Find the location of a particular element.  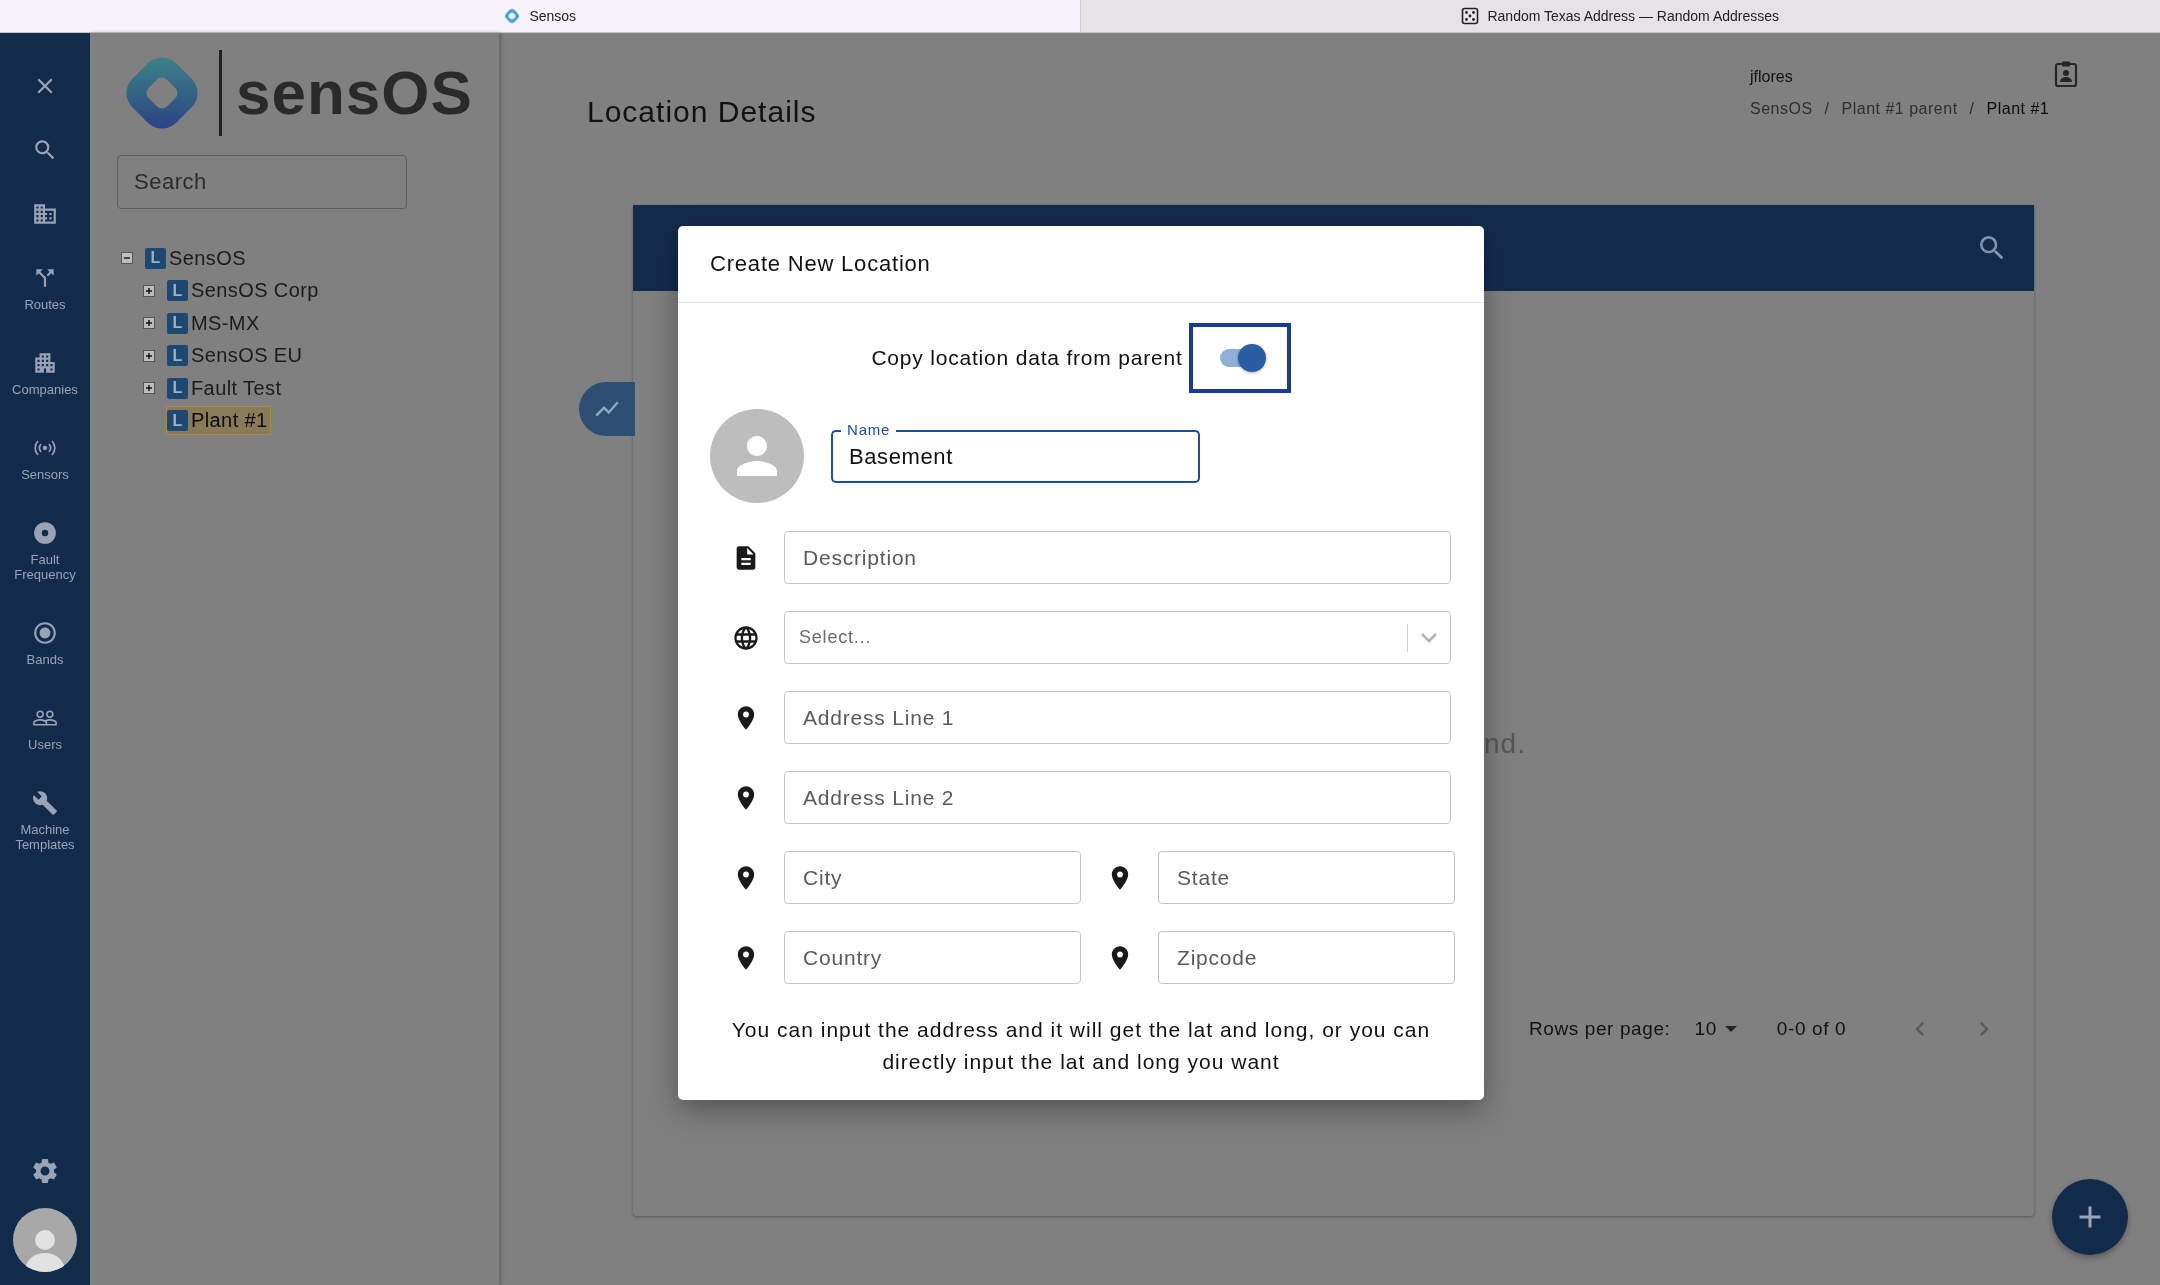

nav-label: Fault Frequency is located at coordinates (45, 567).